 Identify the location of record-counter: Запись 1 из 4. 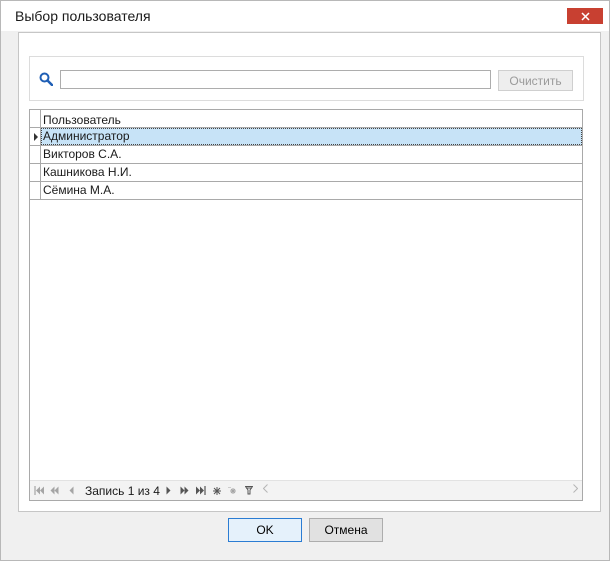
(122, 491).